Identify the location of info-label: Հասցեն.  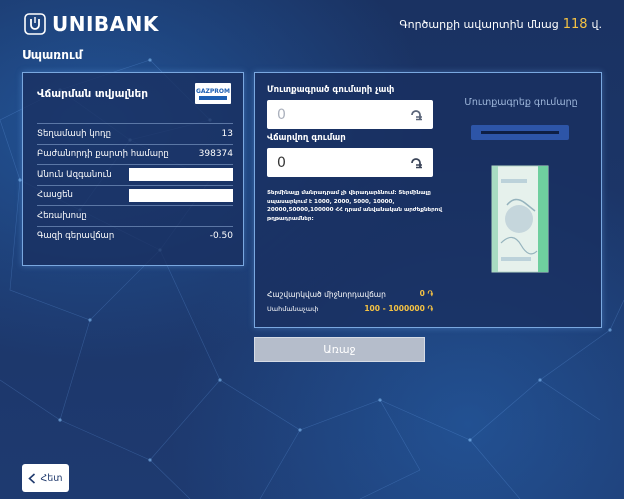
(55, 195).